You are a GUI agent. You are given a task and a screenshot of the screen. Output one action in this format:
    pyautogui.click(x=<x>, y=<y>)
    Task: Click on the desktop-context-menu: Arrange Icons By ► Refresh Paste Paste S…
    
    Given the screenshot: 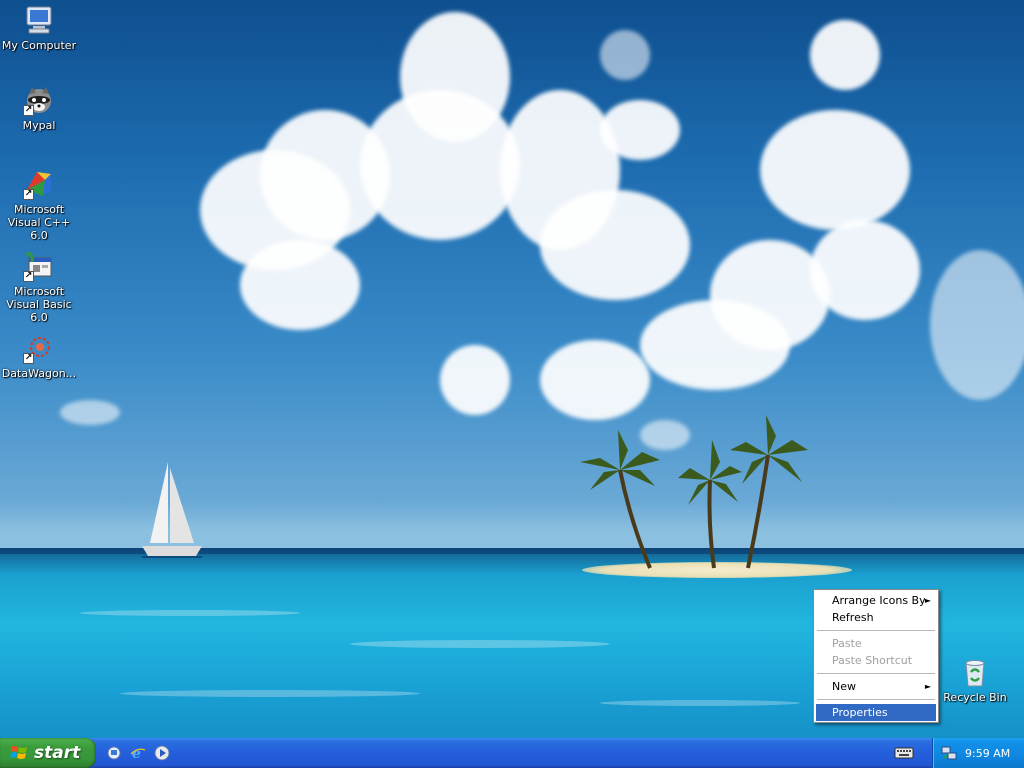 What is the action you would take?
    pyautogui.click(x=876, y=656)
    